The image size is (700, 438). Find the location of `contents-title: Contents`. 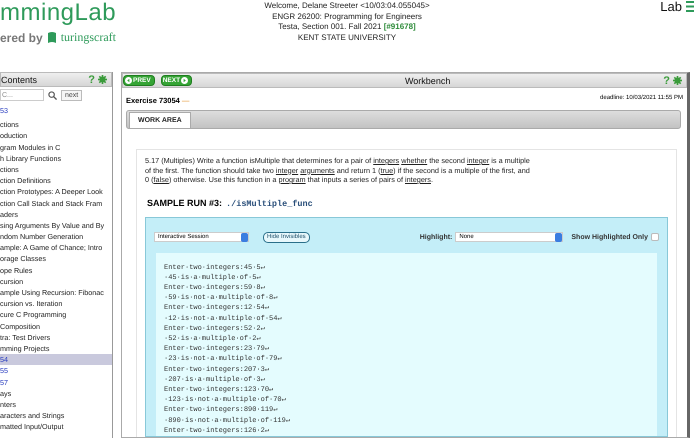

contents-title: Contents is located at coordinates (19, 79).